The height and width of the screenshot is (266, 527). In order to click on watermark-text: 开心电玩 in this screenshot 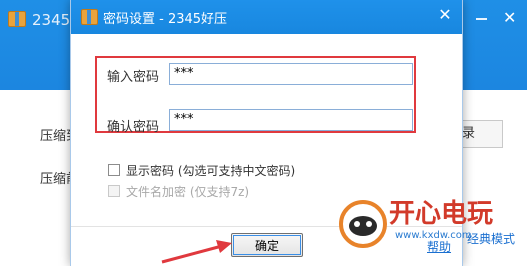, I will do `click(441, 214)`.